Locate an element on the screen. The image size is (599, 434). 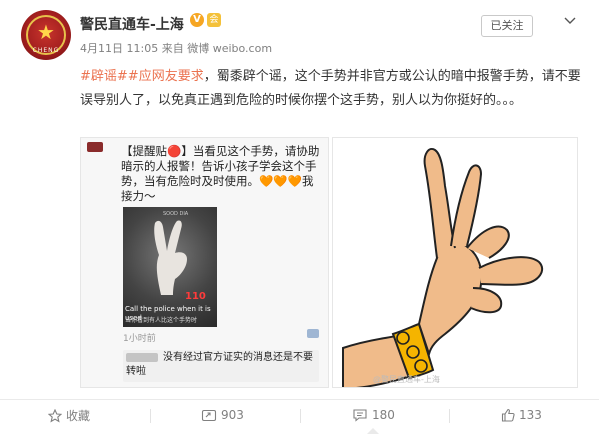
avatar-text: CHENG is located at coordinates (46, 50).